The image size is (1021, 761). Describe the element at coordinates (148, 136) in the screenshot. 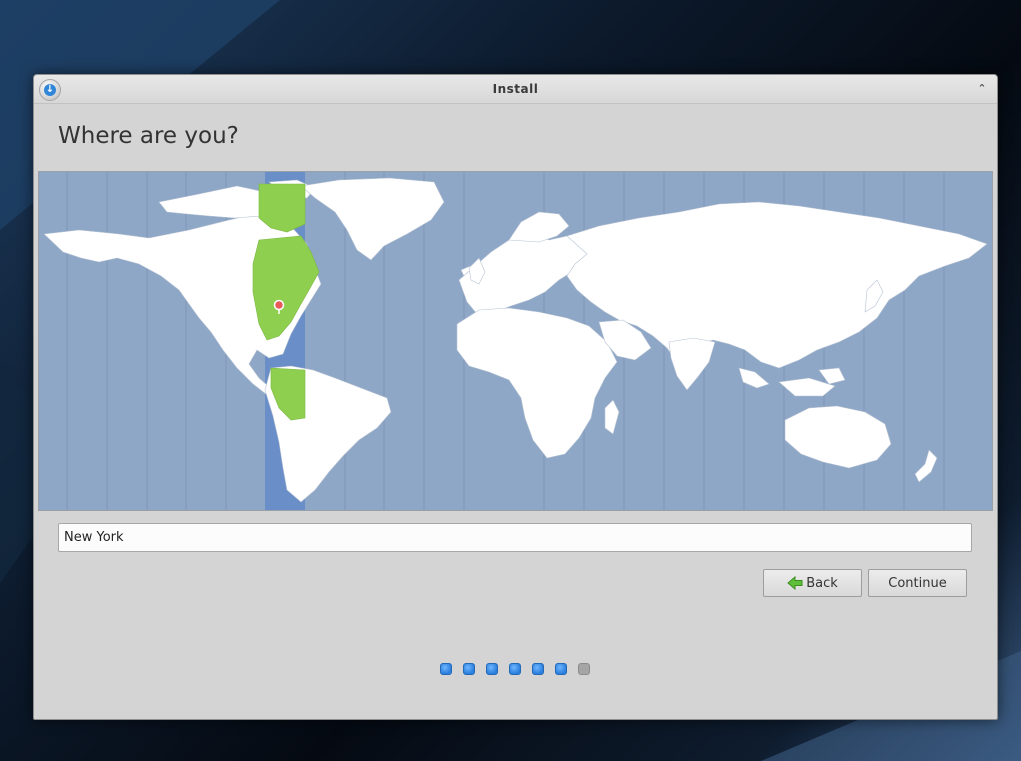

I see `page-title: Where are you?` at that location.